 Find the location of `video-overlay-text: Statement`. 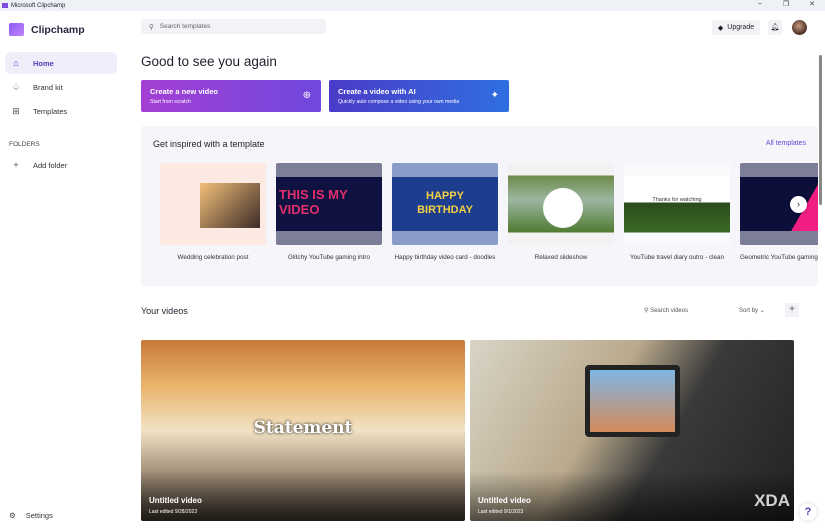

video-overlay-text: Statement is located at coordinates (303, 428).